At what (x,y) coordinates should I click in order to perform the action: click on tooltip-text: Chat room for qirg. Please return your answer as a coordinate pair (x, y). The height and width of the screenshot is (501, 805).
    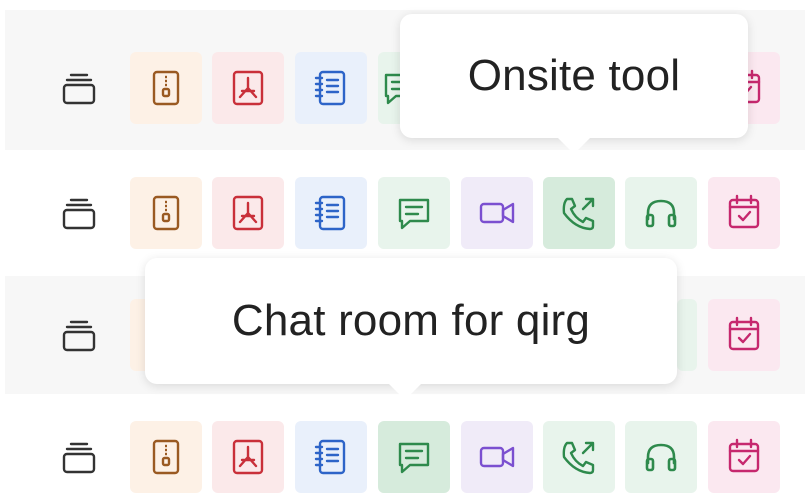
    Looking at the image, I should click on (411, 320).